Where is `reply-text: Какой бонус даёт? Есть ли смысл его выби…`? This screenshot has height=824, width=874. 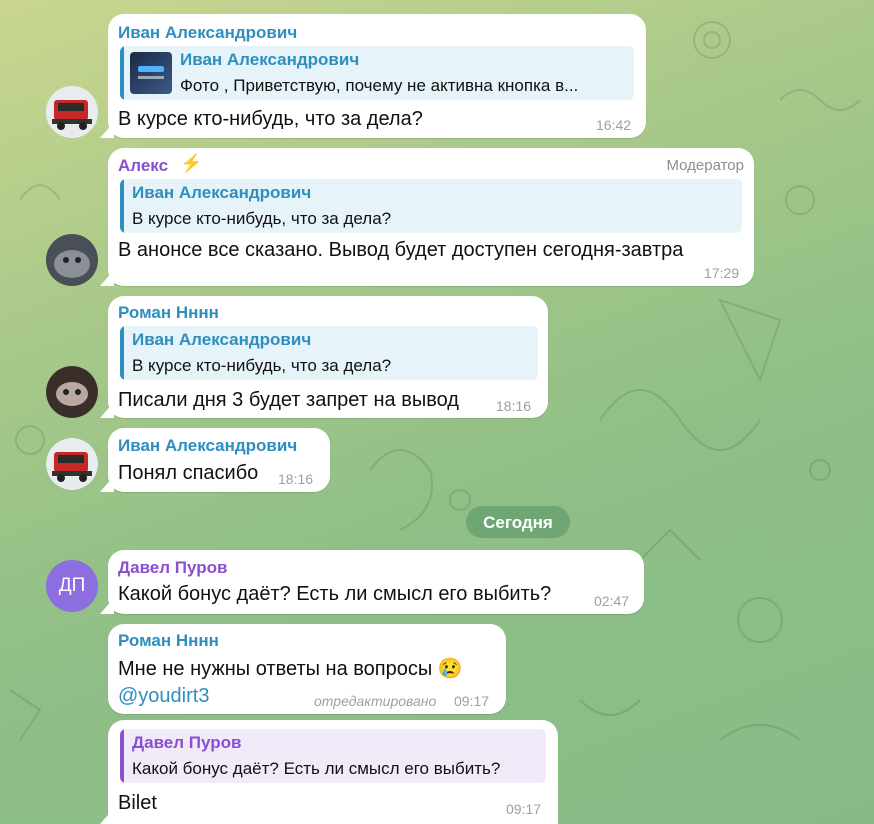 reply-text: Какой бонус даёт? Есть ли смысл его выби… is located at coordinates (316, 768).